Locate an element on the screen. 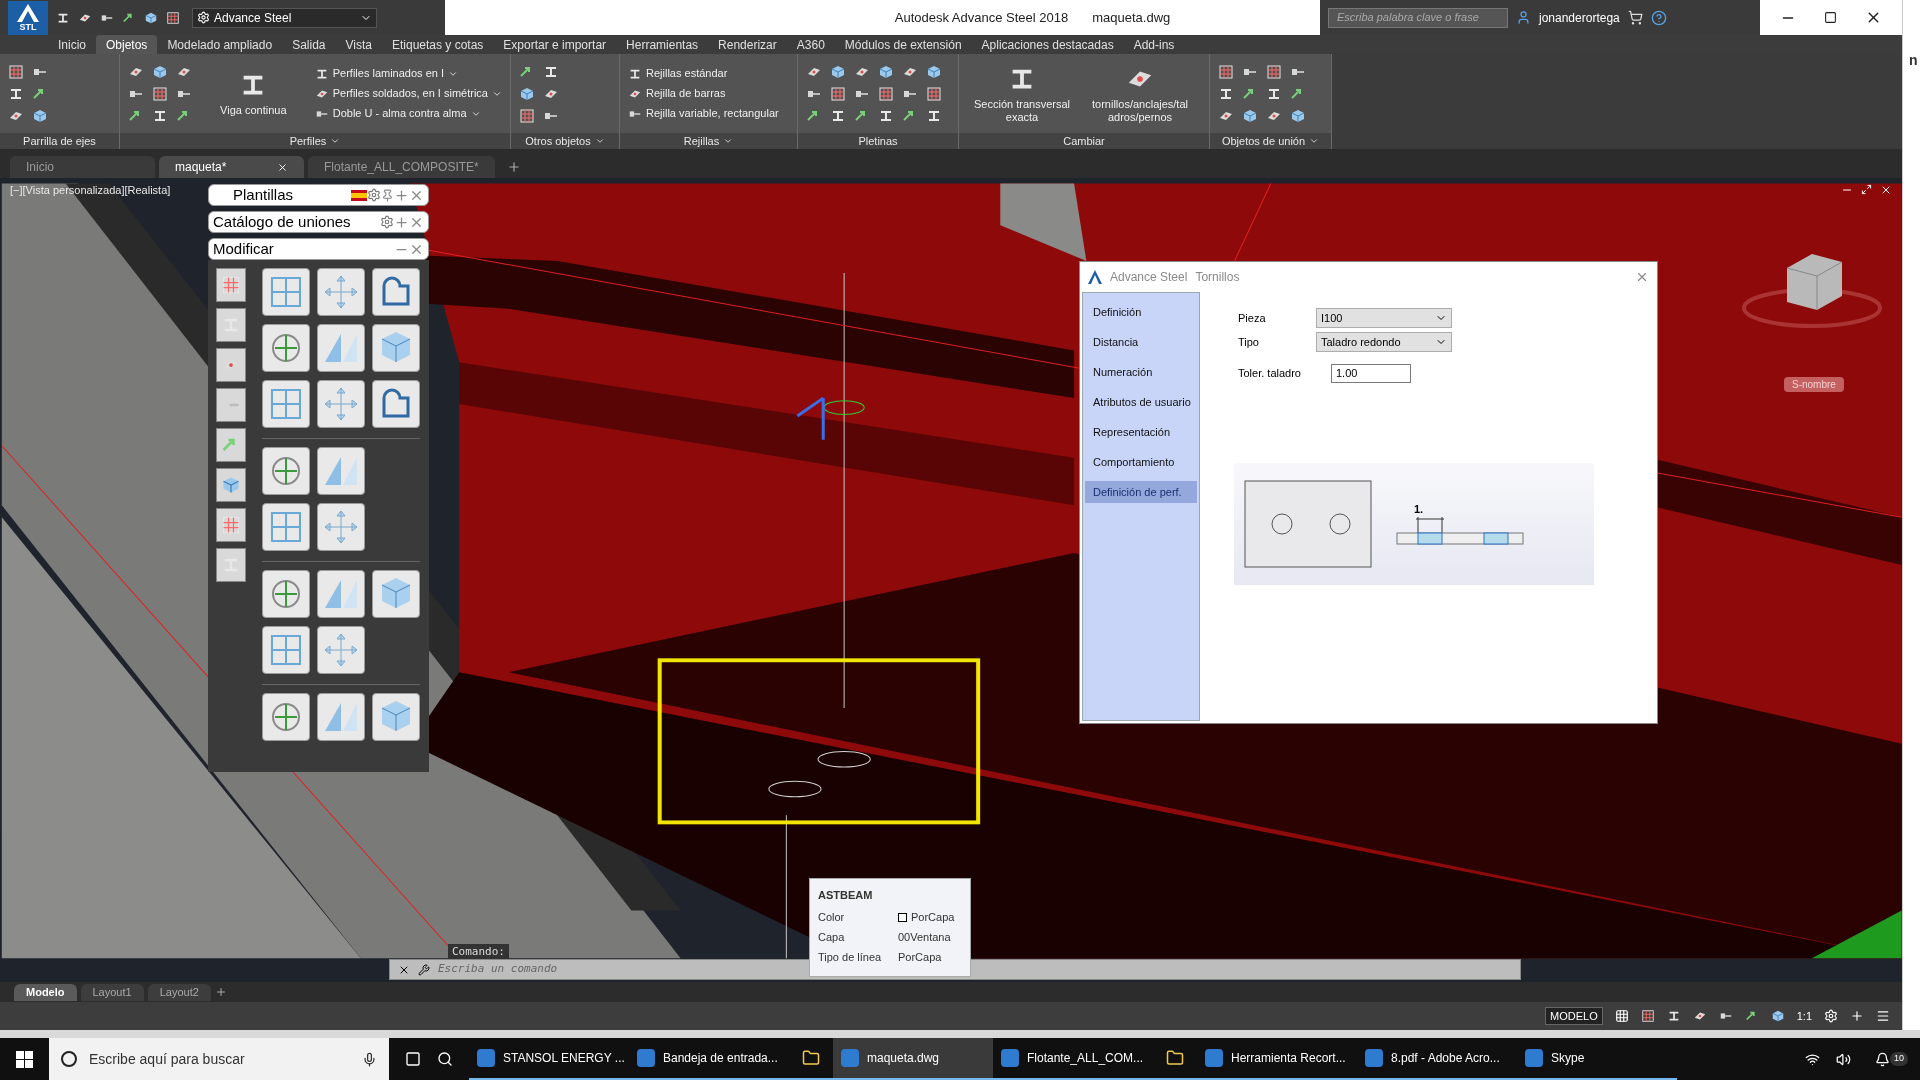  palette-header: Catálogo de uniones is located at coordinates (318, 222).